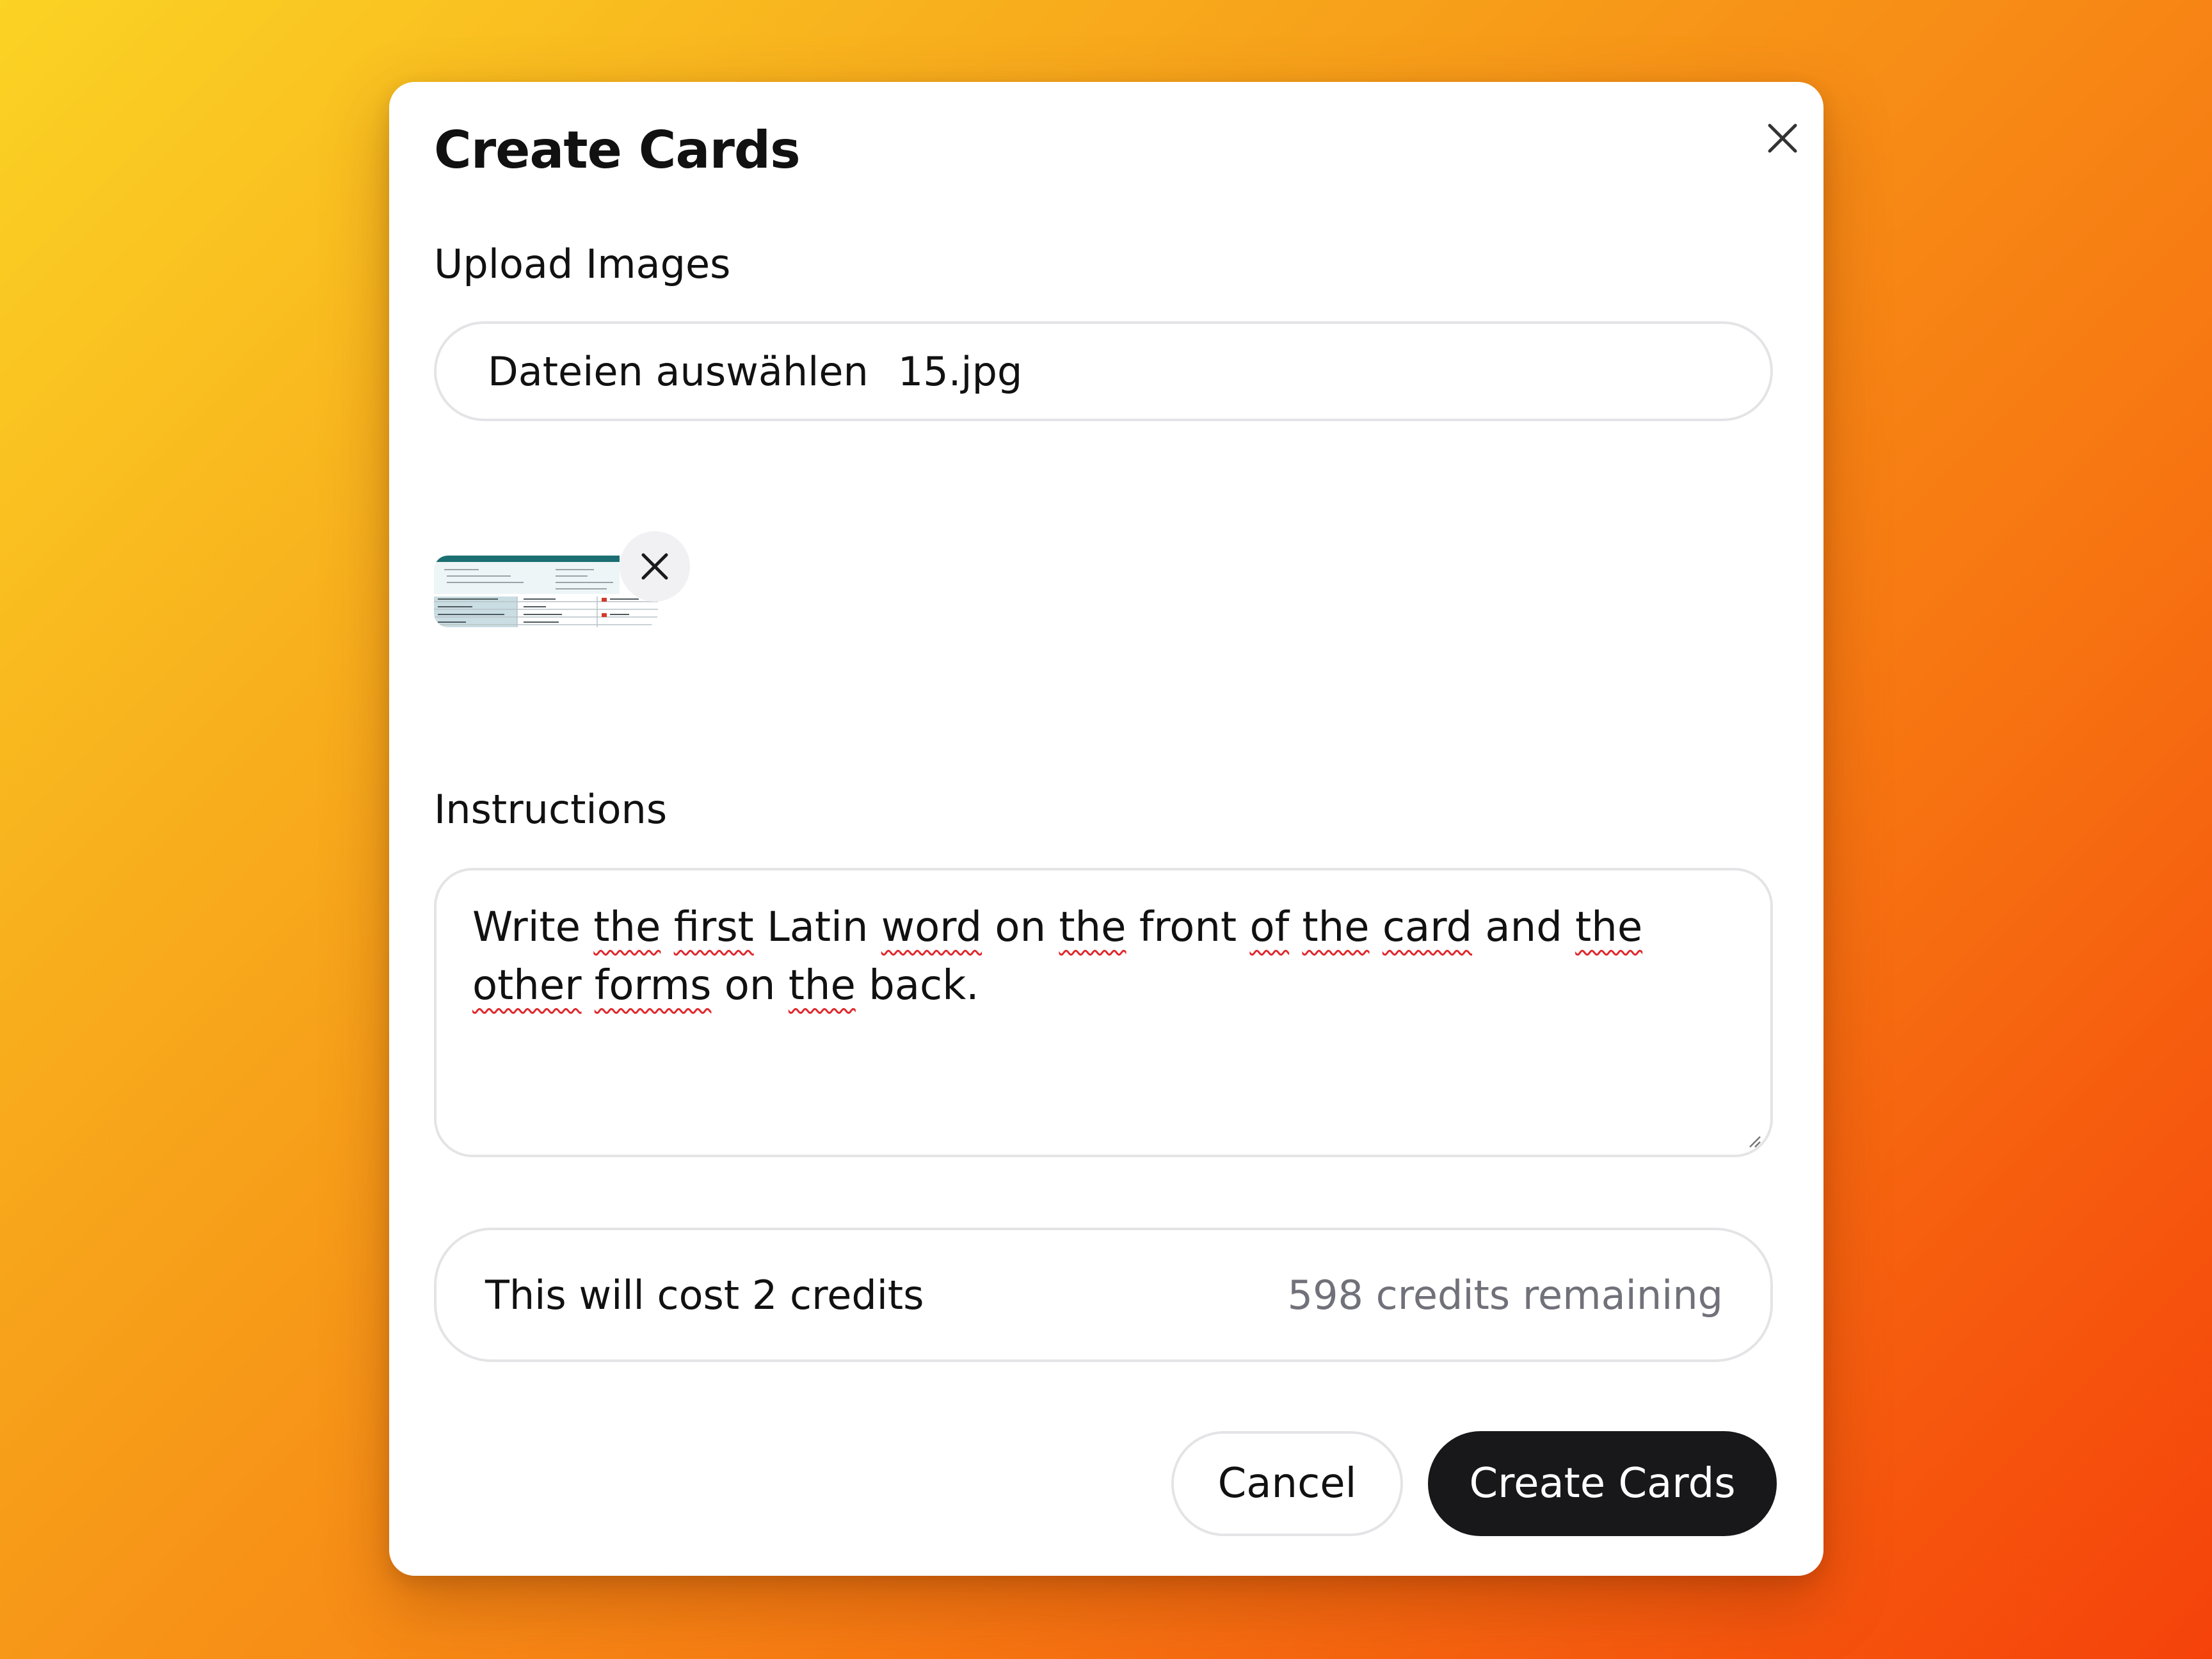 Image resolution: width=2212 pixels, height=1659 pixels. What do you see at coordinates (678, 371) in the screenshot?
I see `choose-files-button: Dateien auswählen` at bounding box center [678, 371].